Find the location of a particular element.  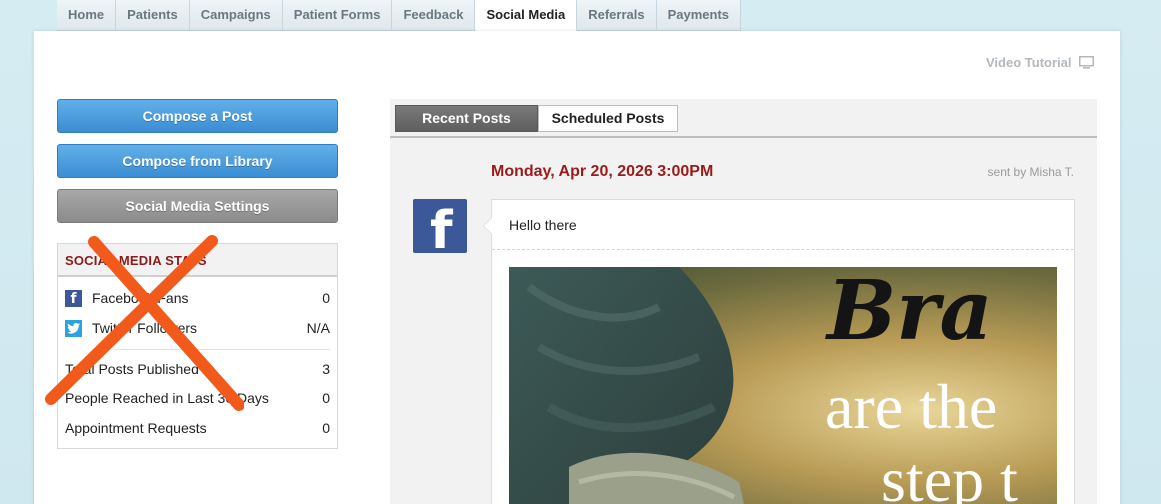

image-text-line2: are the is located at coordinates (911, 406).